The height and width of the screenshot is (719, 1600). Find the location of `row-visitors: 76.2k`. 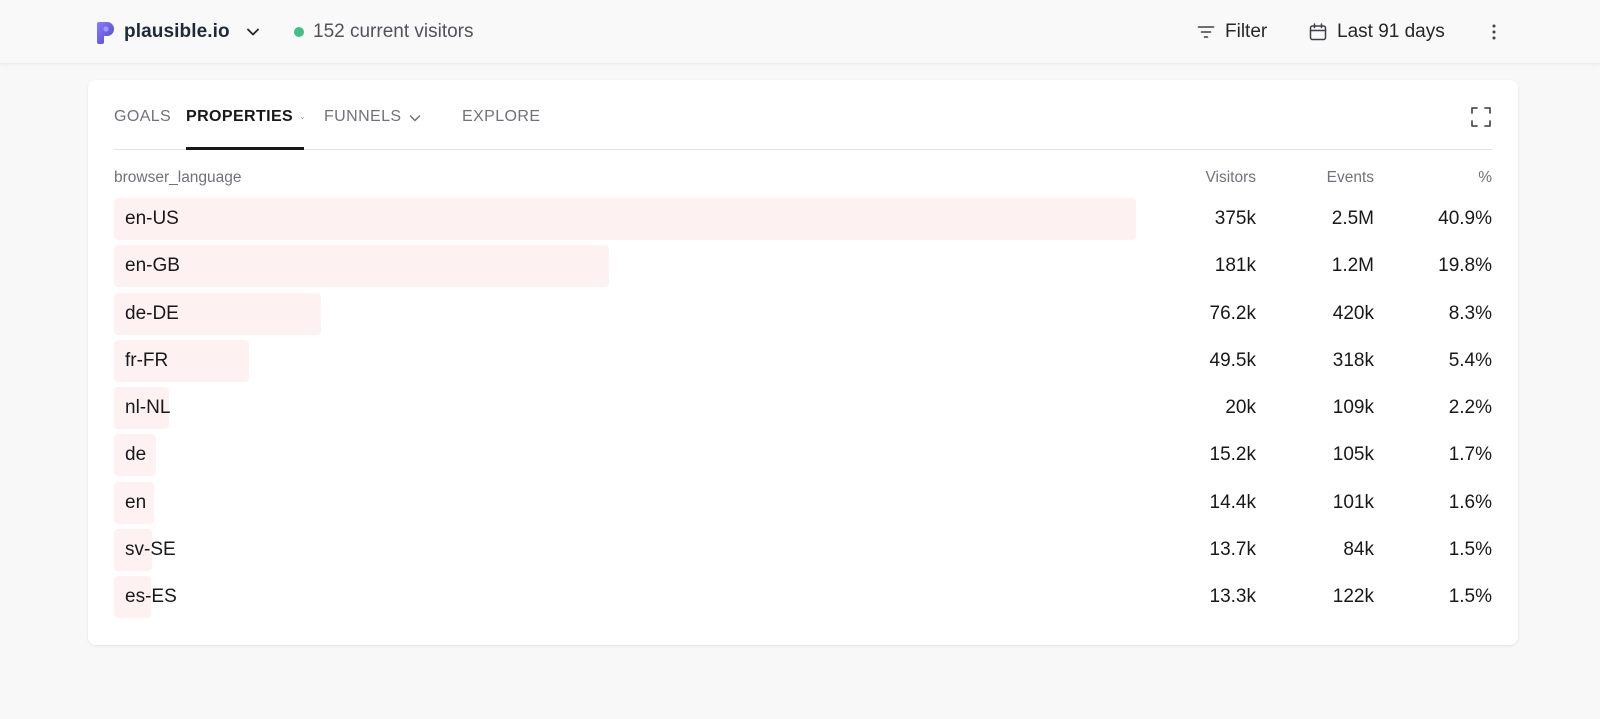

row-visitors: 76.2k is located at coordinates (1232, 313).